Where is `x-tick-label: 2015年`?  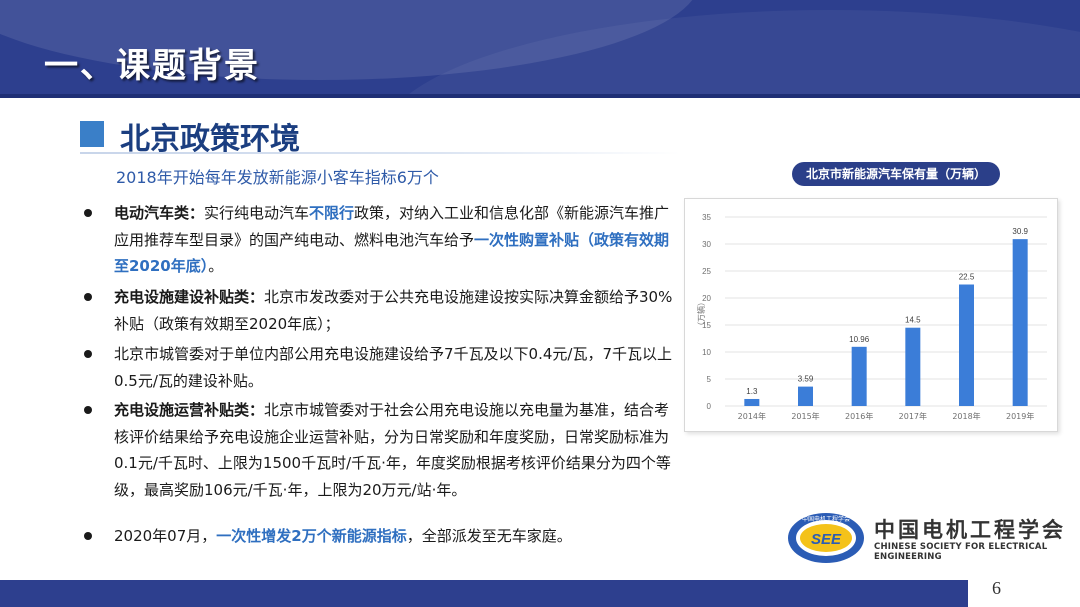 x-tick-label: 2015年 is located at coordinates (805, 416).